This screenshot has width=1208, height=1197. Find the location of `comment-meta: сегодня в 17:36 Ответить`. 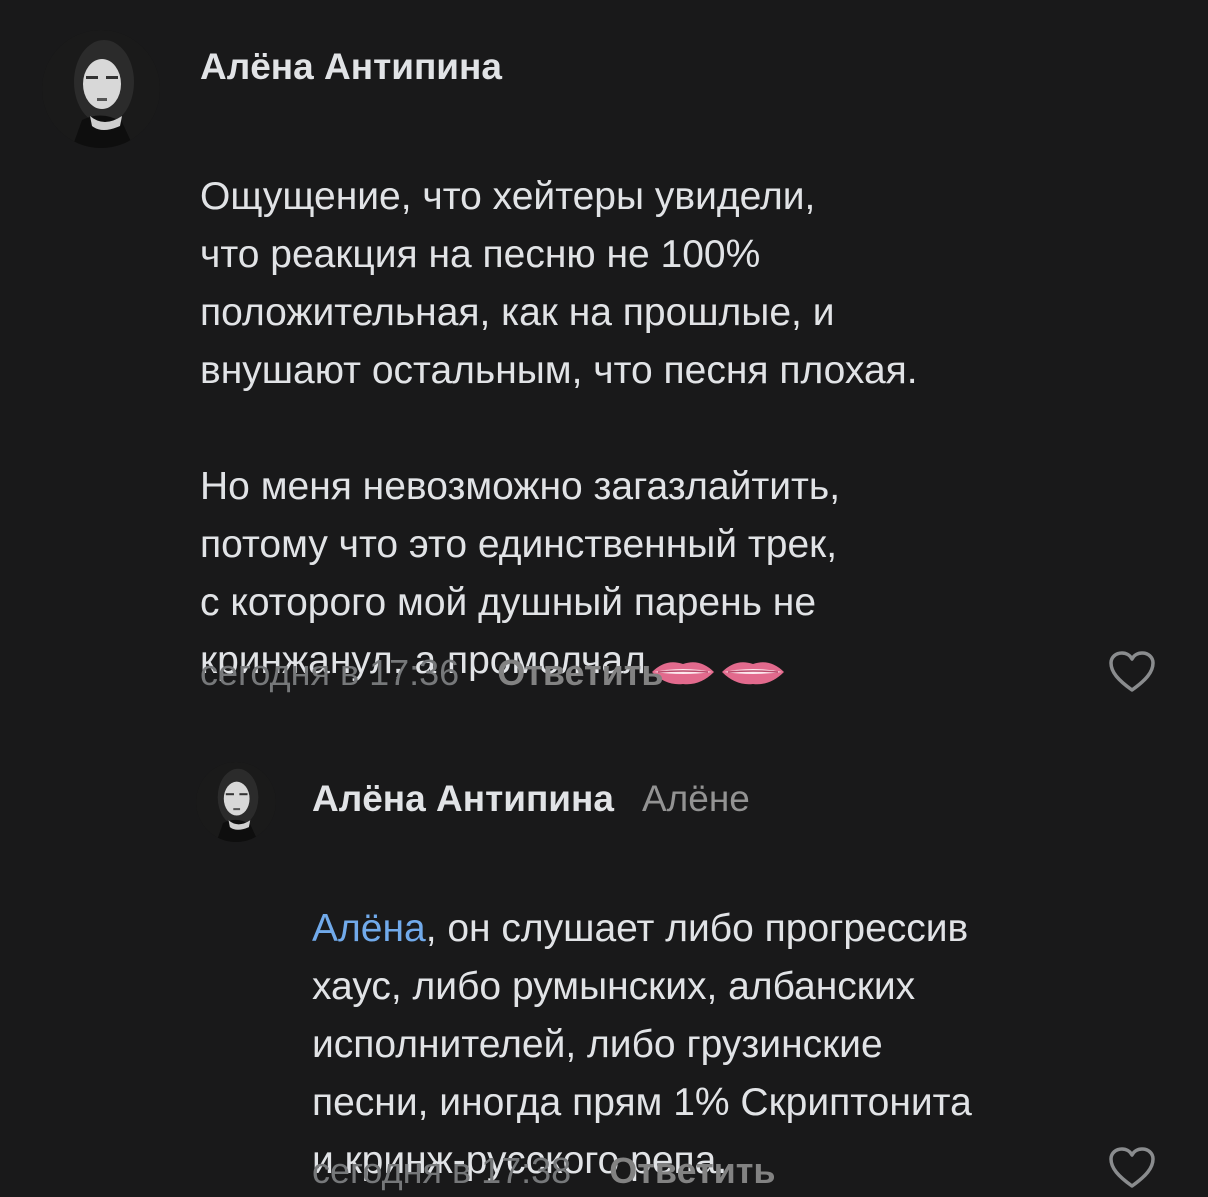

comment-meta: сегодня в 17:36 Ответить is located at coordinates (432, 673).